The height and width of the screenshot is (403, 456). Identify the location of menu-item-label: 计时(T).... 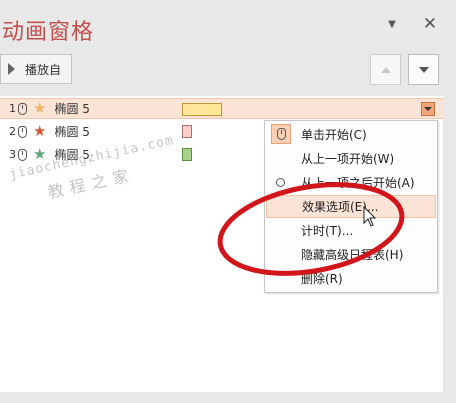
(327, 231).